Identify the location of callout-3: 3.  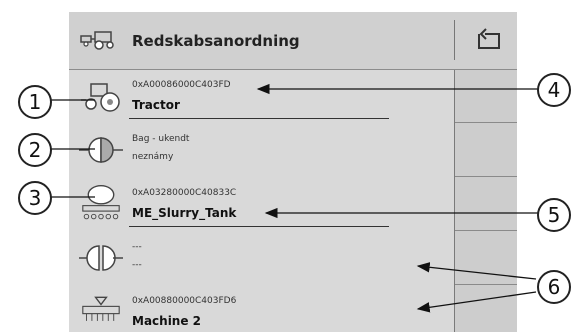
(35, 198).